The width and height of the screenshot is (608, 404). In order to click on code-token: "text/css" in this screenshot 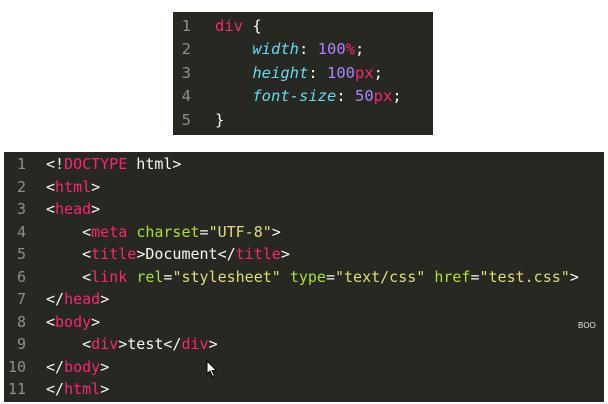, I will do `click(380, 276)`.